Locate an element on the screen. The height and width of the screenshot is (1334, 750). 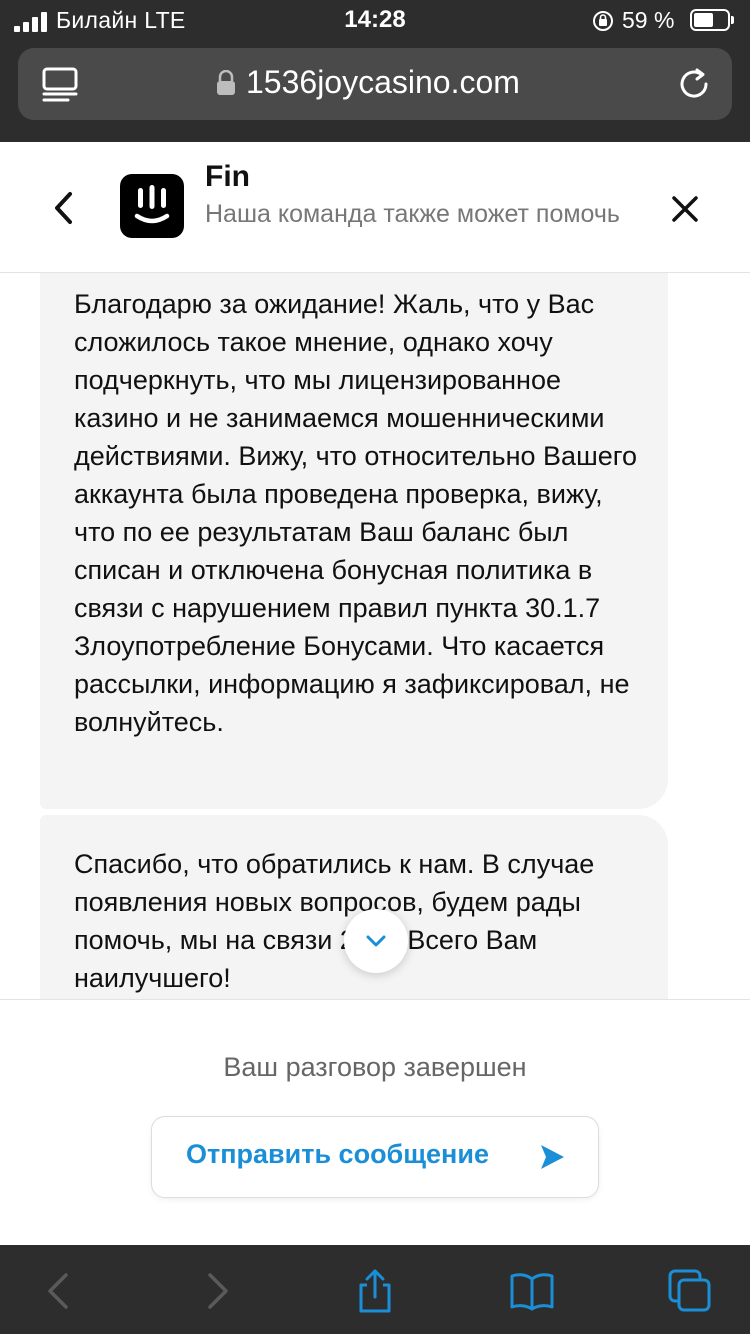
book-icon is located at coordinates (532, 1291).